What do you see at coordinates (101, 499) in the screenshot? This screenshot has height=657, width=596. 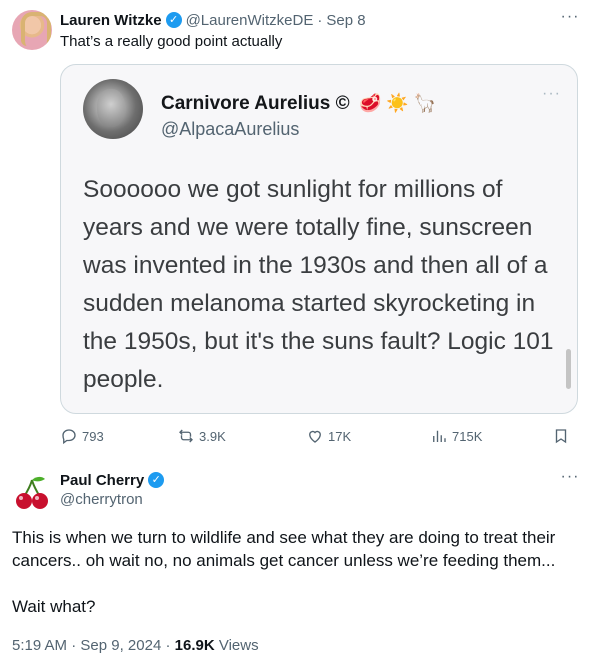 I see `author-handle: @cherrytron` at bounding box center [101, 499].